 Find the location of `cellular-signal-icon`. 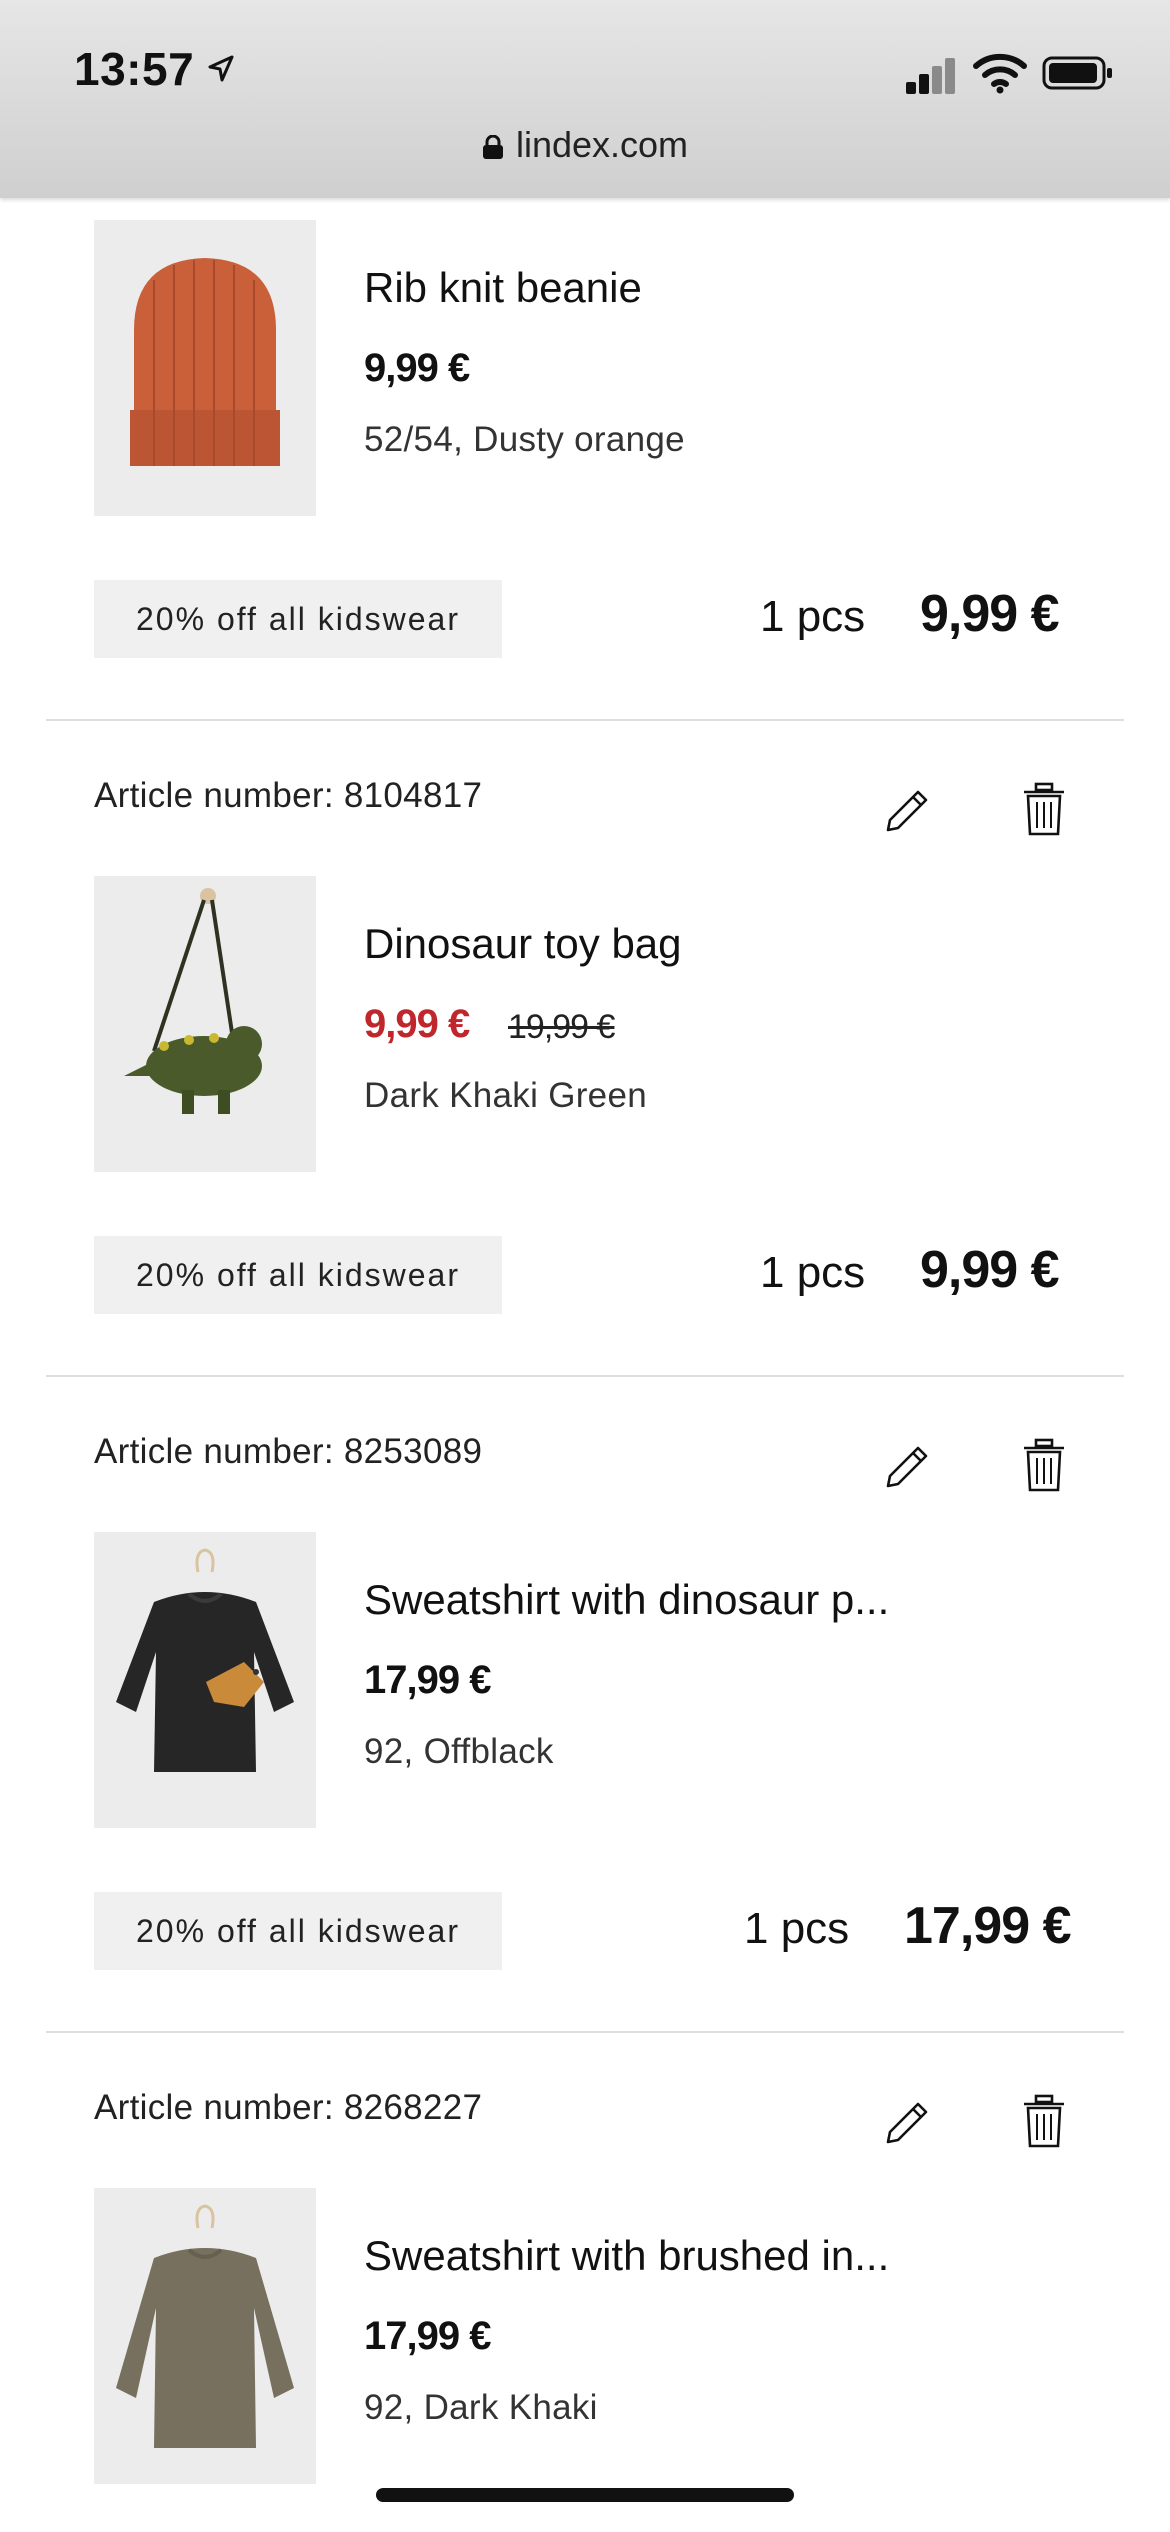

cellular-signal-icon is located at coordinates (931, 74).